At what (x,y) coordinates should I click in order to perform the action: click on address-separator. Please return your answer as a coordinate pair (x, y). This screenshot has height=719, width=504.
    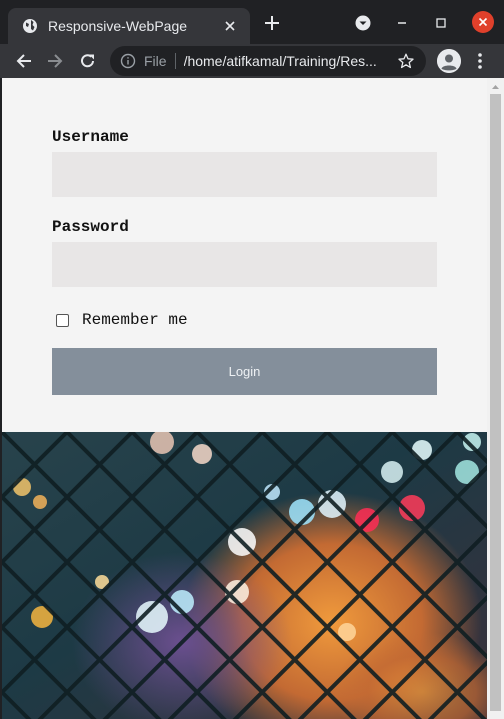
    Looking at the image, I should click on (175, 61).